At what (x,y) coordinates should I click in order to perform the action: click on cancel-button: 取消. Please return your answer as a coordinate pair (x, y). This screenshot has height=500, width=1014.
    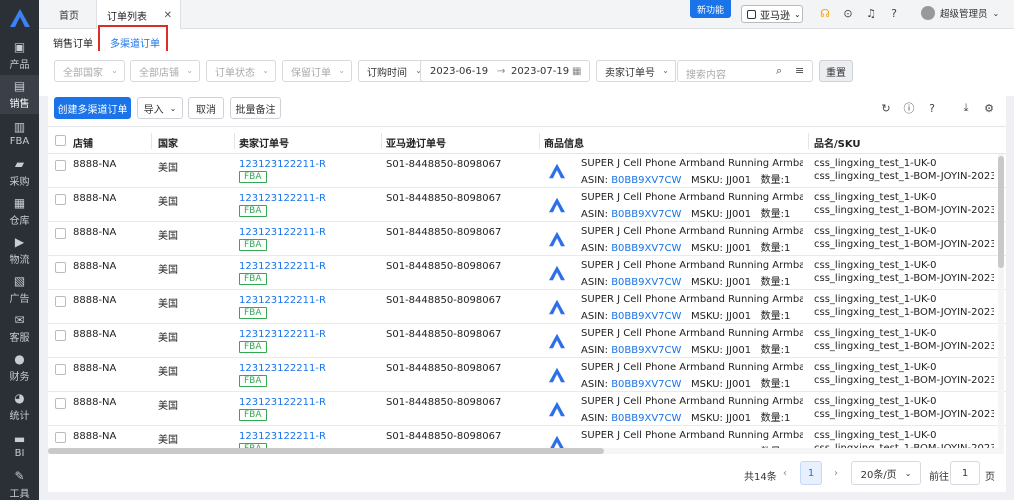
    Looking at the image, I should click on (206, 108).